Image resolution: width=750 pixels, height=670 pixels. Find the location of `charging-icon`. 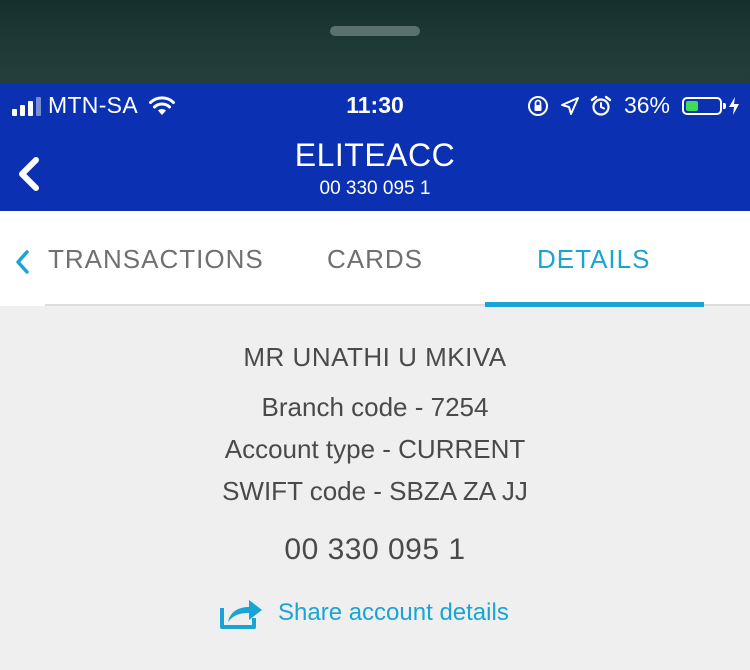

charging-icon is located at coordinates (734, 105).